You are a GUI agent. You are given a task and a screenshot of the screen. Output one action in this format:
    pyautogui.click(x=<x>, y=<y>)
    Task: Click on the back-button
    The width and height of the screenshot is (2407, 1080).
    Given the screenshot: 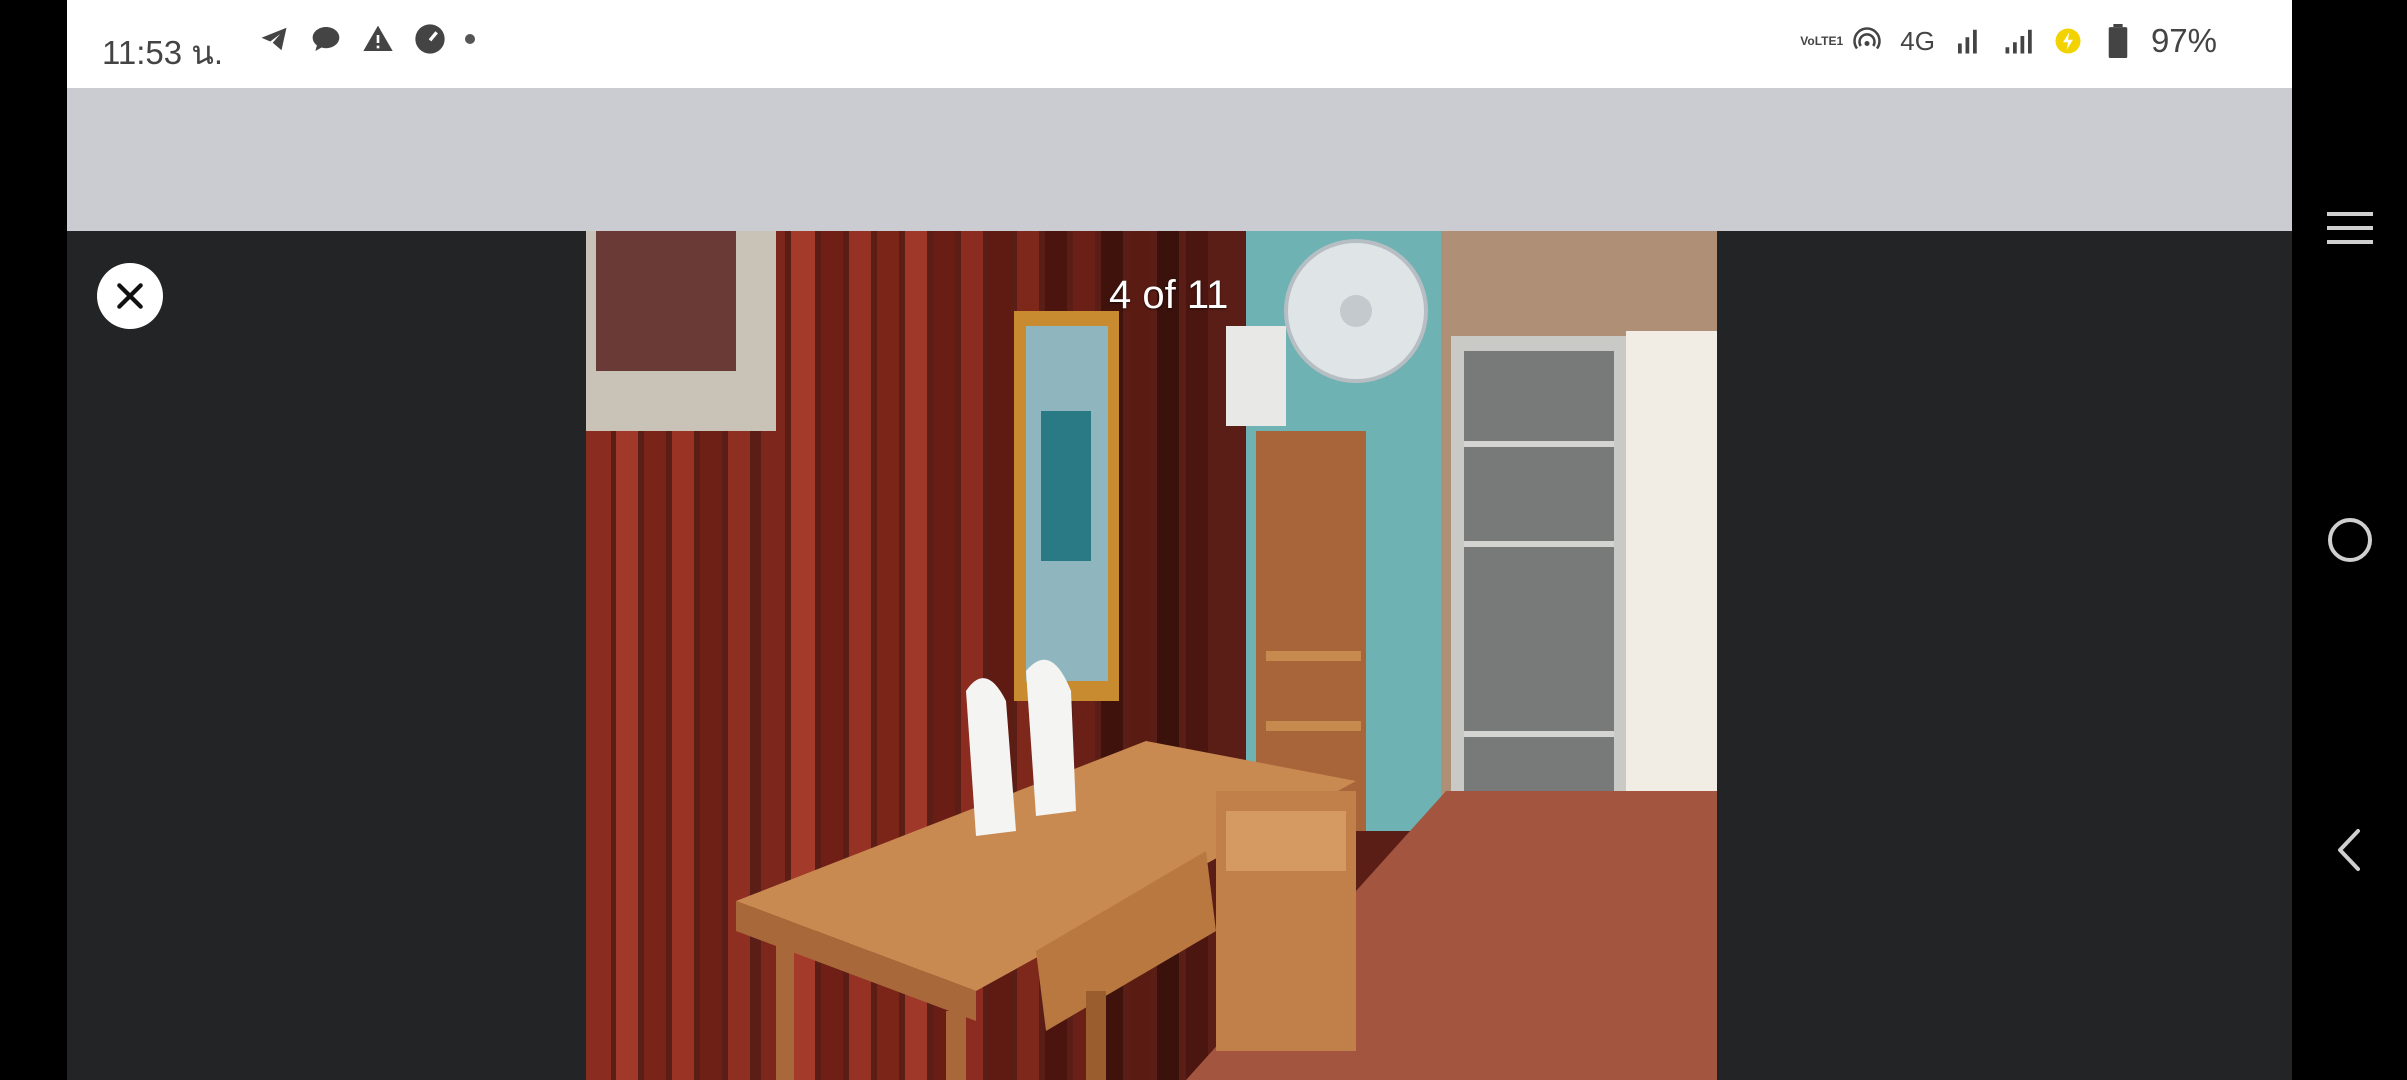 What is the action you would take?
    pyautogui.click(x=2350, y=850)
    